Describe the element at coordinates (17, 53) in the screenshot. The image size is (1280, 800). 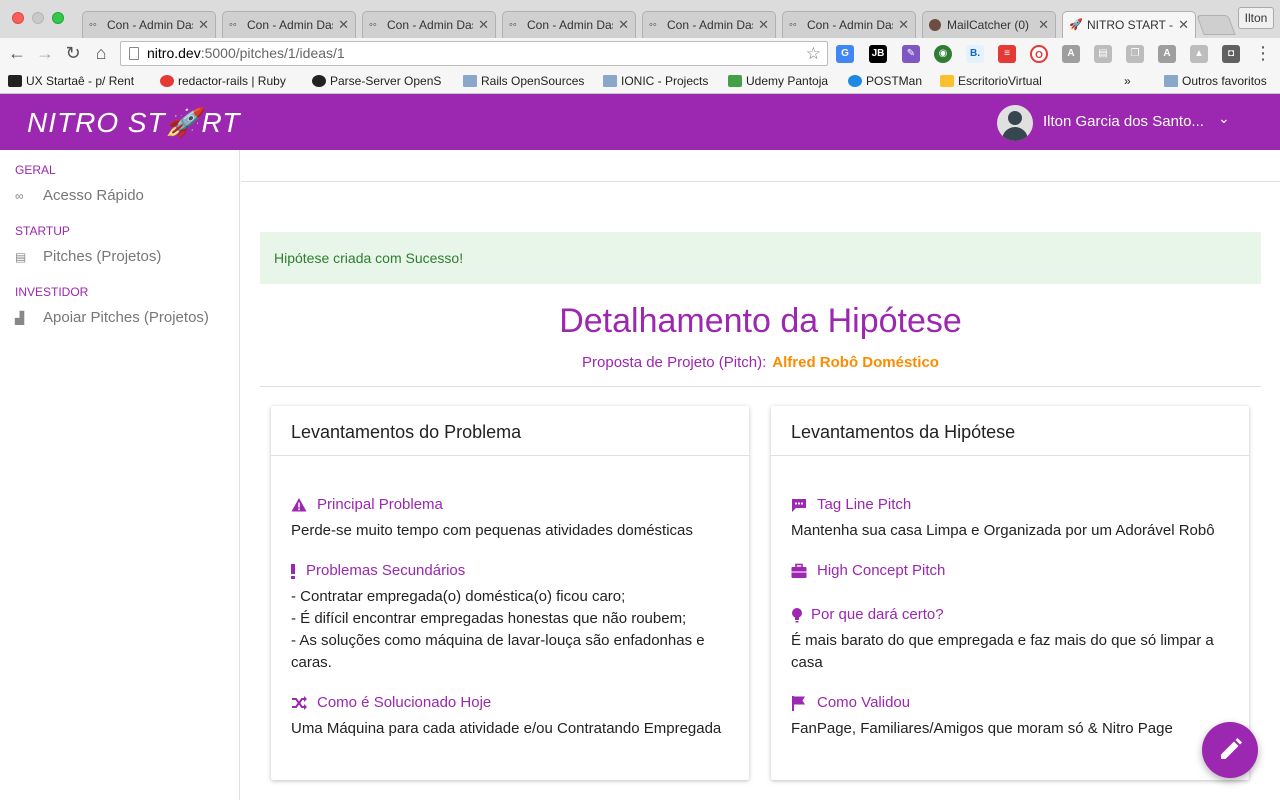
I see `back-icon: ←` at that location.